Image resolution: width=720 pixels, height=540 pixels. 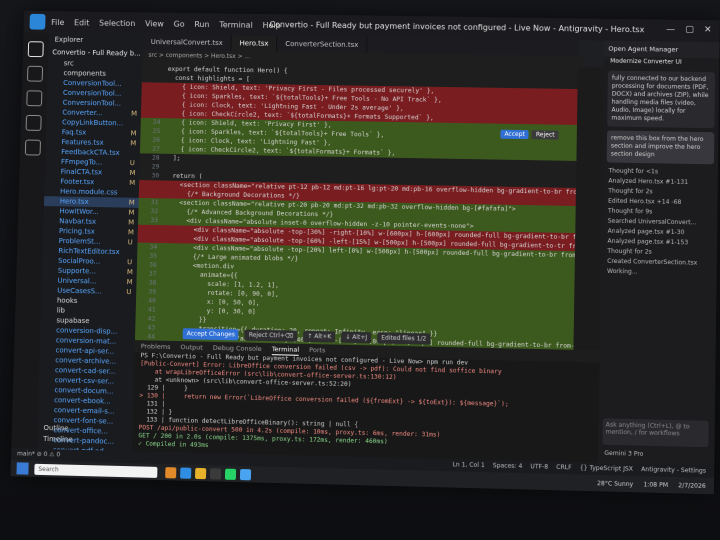 I want to click on line-number: 28, so click(x=155, y=158).